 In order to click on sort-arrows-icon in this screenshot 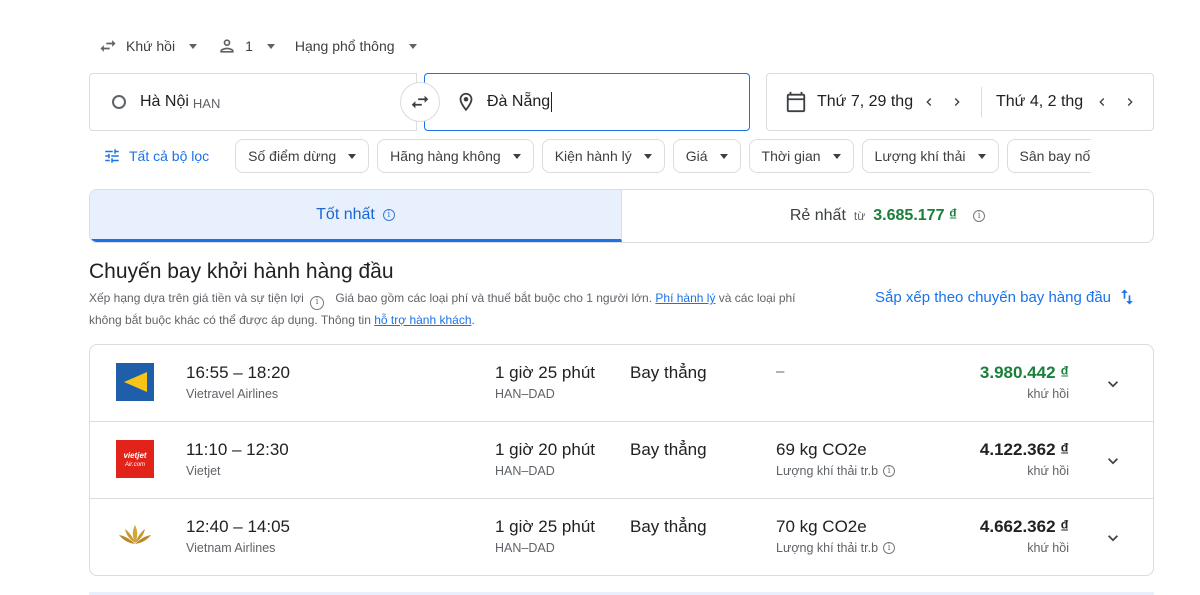, I will do `click(1127, 297)`.